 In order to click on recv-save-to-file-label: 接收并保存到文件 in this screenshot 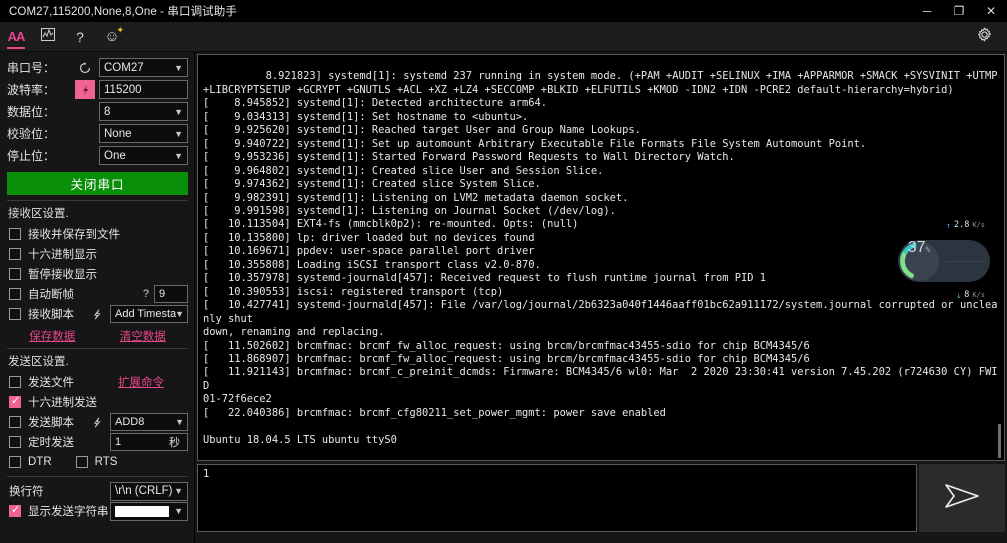, I will do `click(74, 235)`.